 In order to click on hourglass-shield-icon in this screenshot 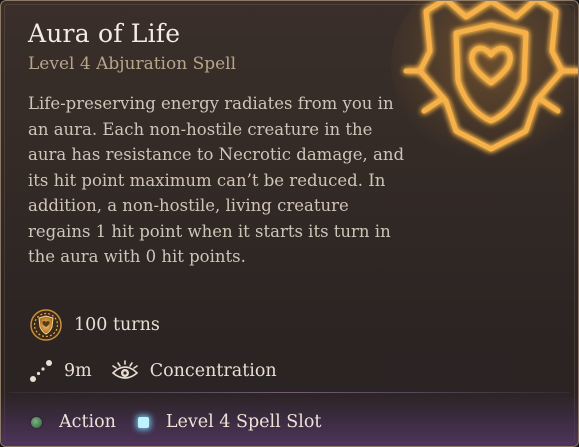, I will do `click(46, 325)`.